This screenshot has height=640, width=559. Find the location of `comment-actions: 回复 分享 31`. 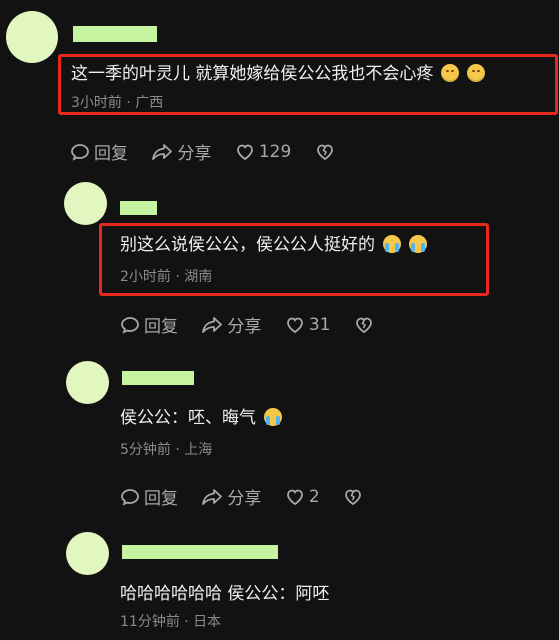

comment-actions: 回复 分享 31 is located at coordinates (258, 326).